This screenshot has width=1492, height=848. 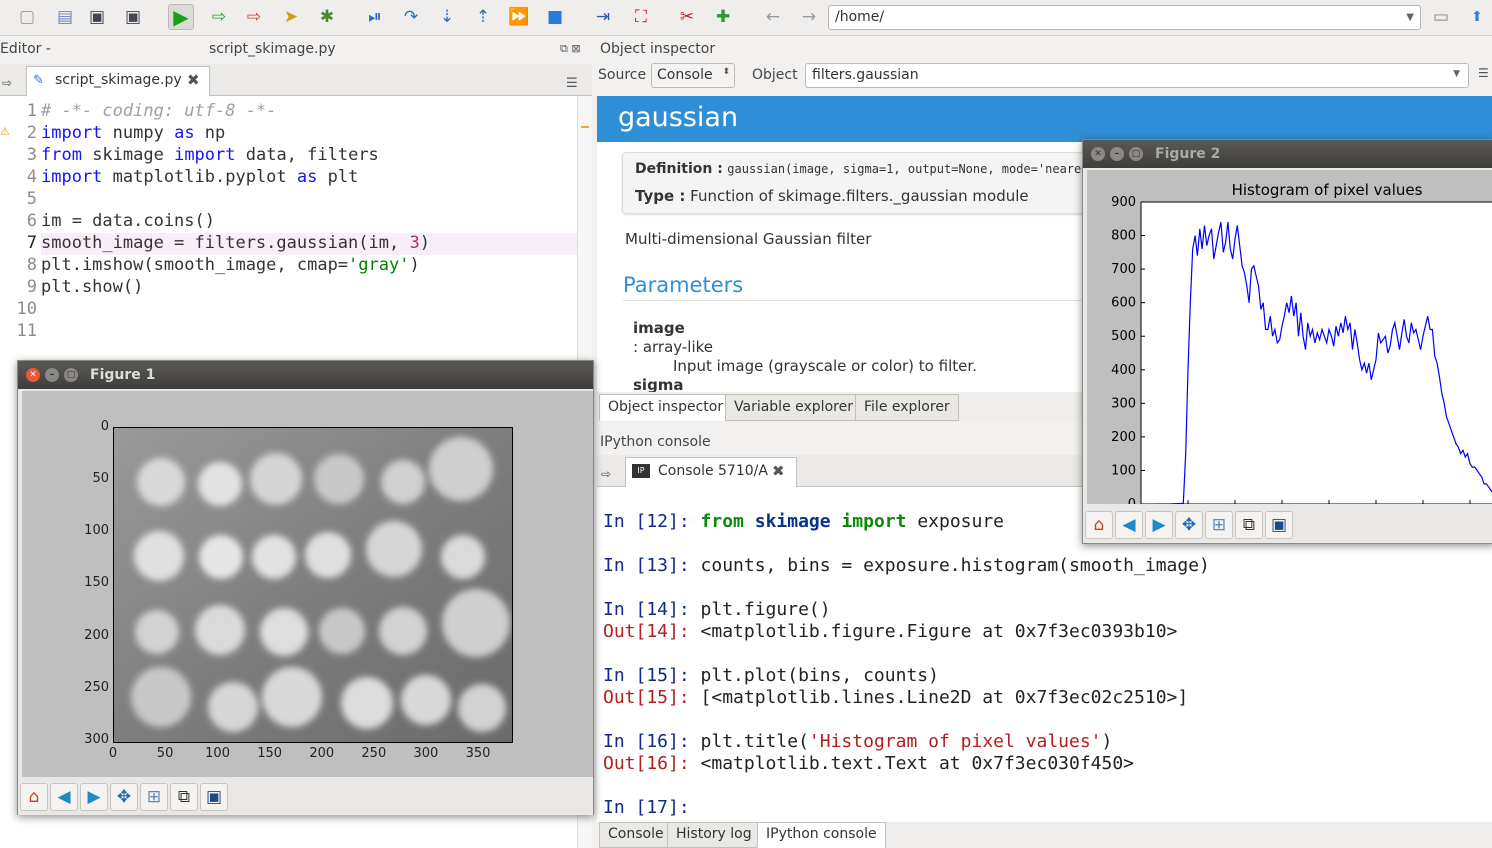 What do you see at coordinates (809, 17) in the screenshot?
I see `forward-arrow-icon: →` at bounding box center [809, 17].